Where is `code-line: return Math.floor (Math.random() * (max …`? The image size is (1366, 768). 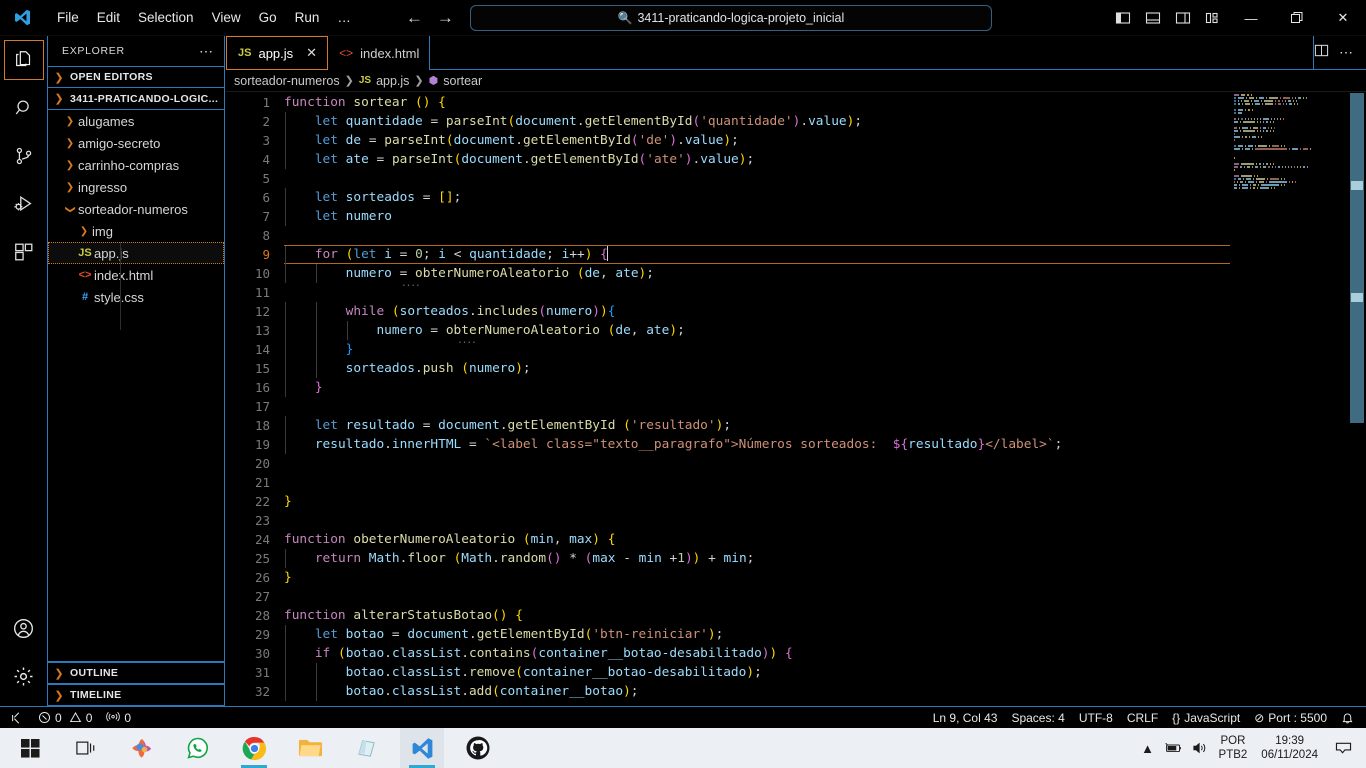 code-line: return Math.floor (Math.random() * (max … is located at coordinates (789, 558).